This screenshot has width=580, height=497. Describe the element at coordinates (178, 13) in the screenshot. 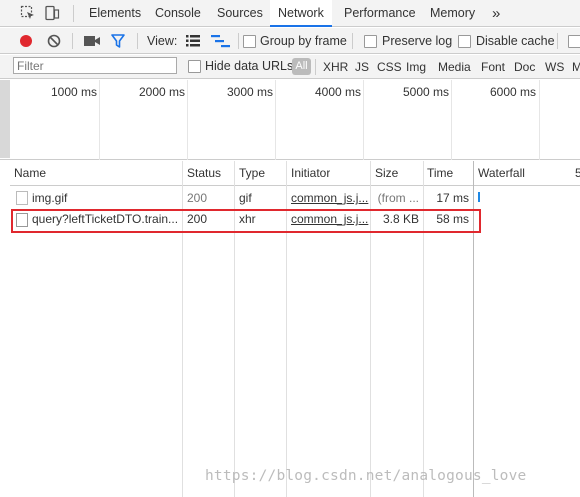

I see `tab-console: Console` at that location.